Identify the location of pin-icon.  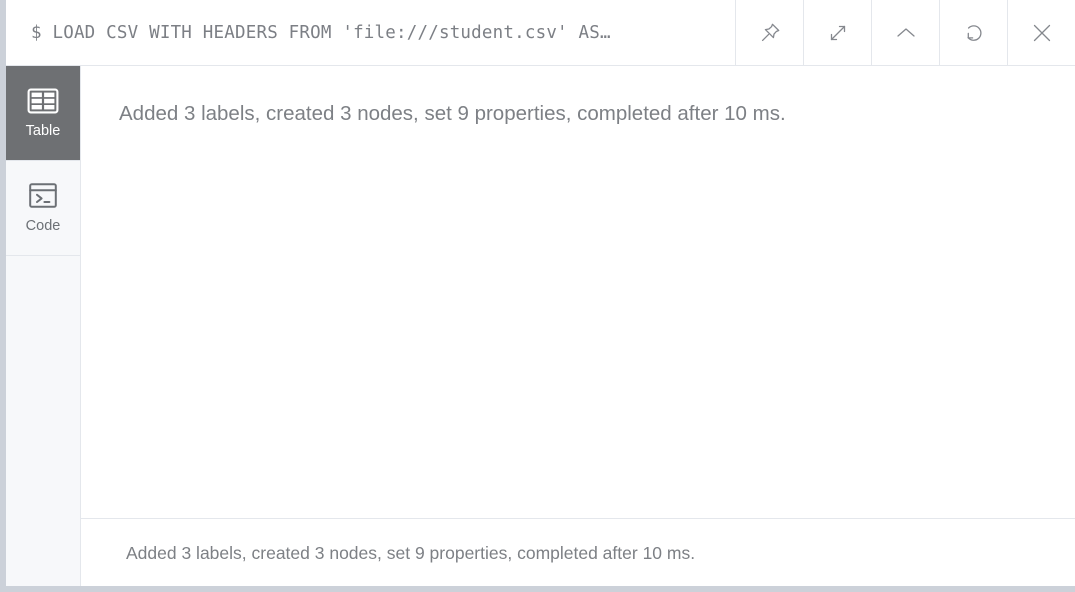
(770, 33).